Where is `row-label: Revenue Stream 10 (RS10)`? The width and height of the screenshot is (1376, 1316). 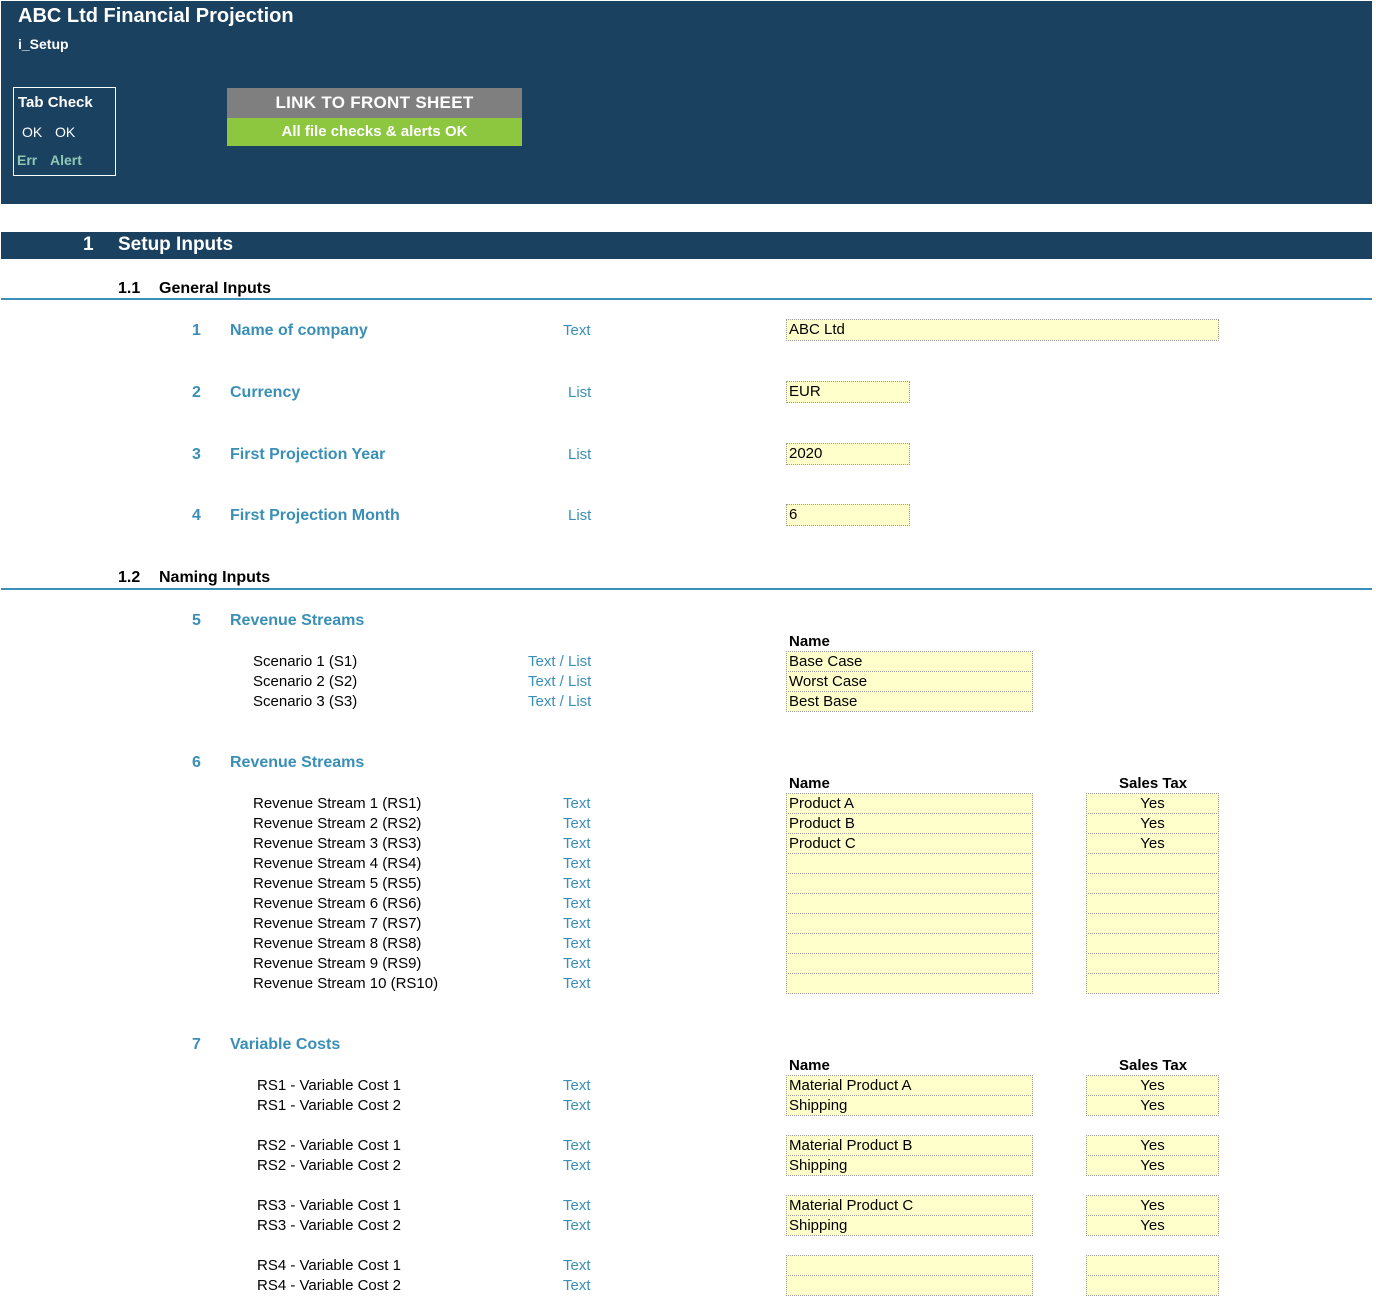 row-label: Revenue Stream 10 (RS10) is located at coordinates (346, 983).